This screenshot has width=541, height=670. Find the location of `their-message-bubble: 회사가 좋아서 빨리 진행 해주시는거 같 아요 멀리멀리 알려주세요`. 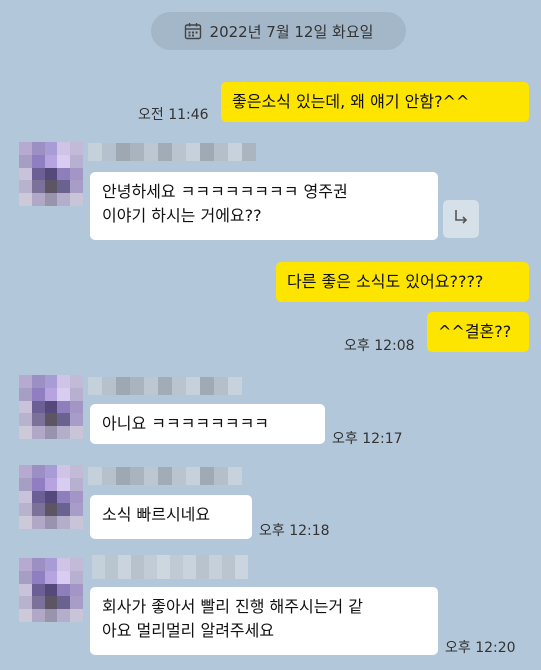

their-message-bubble: 회사가 좋아서 빨리 진행 해주시는거 같 아요 멀리멀리 알려주세요 is located at coordinates (264, 621).